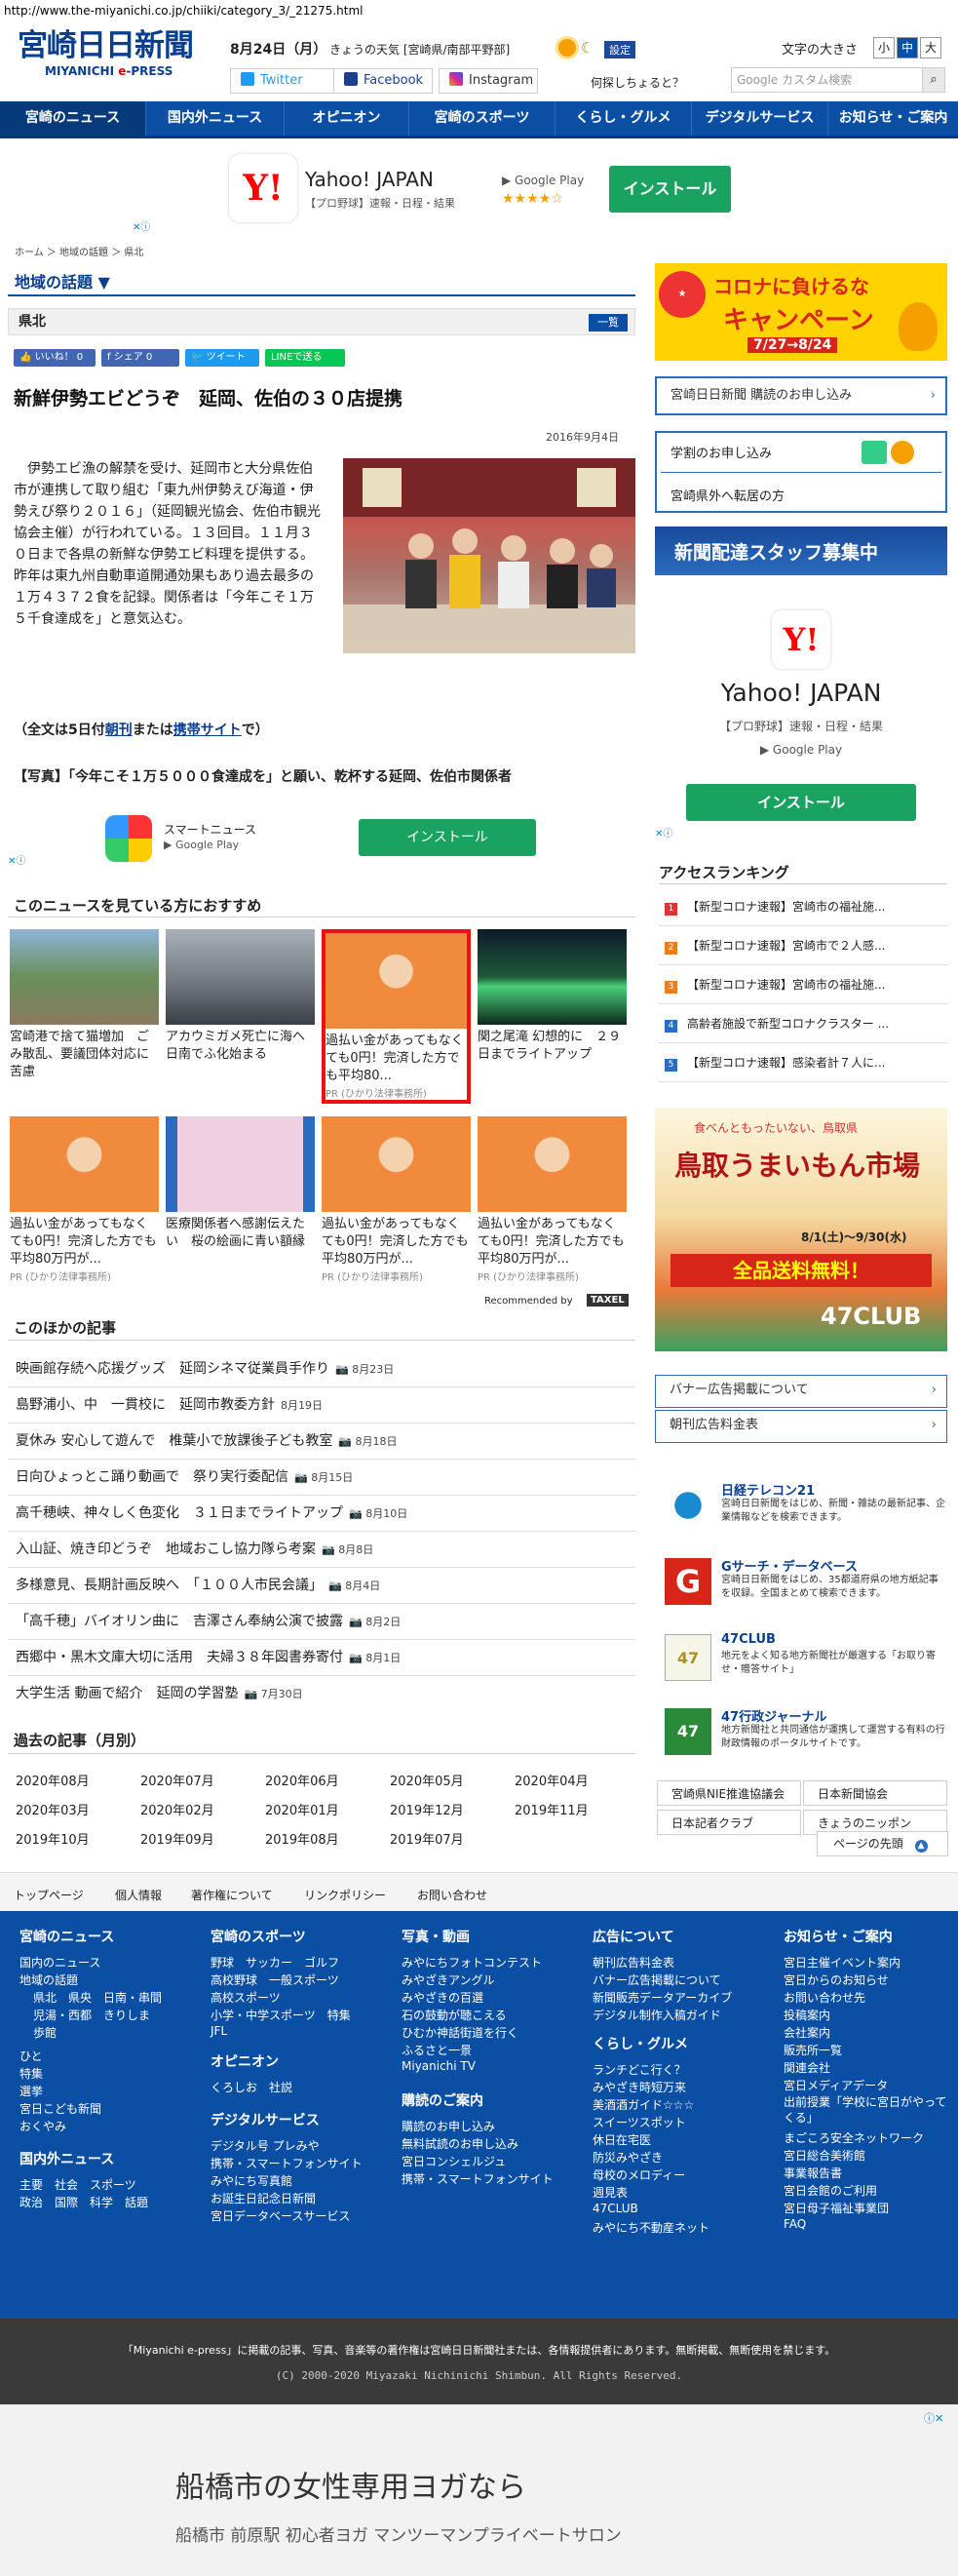  Describe the element at coordinates (824, 2155) in the screenshot. I see `footer-item: 宮日総合美術館` at that location.